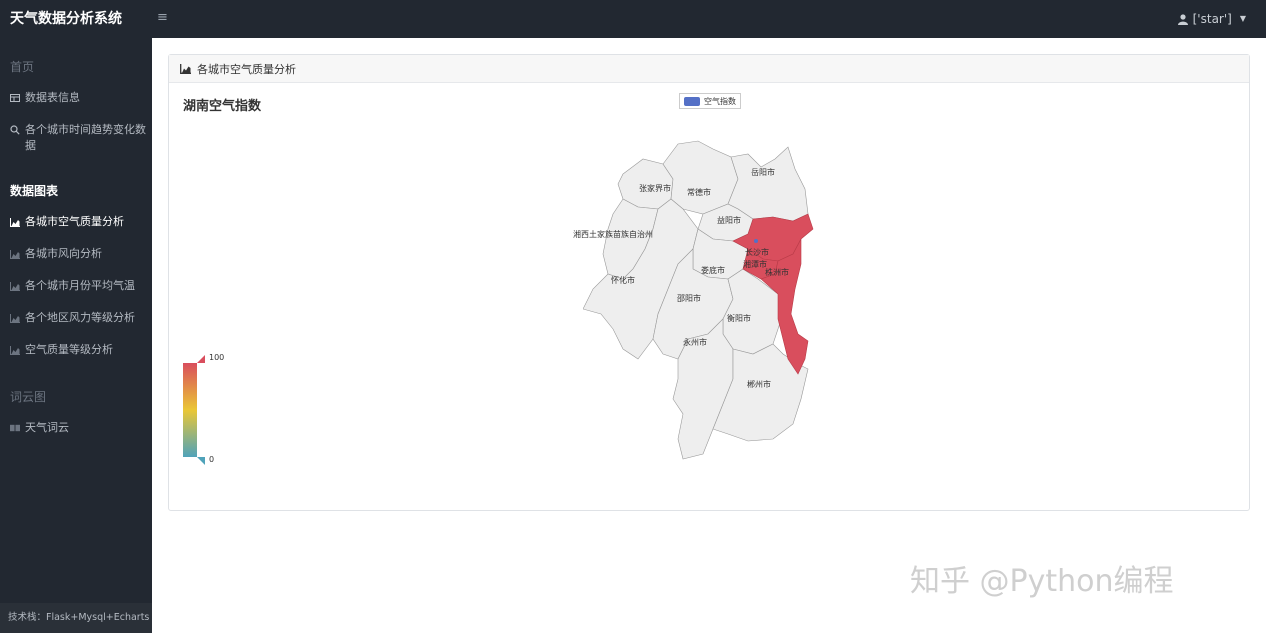  Describe the element at coordinates (69, 349) in the screenshot. I see `sidebar-item-label: 空气质量等级分析` at that location.